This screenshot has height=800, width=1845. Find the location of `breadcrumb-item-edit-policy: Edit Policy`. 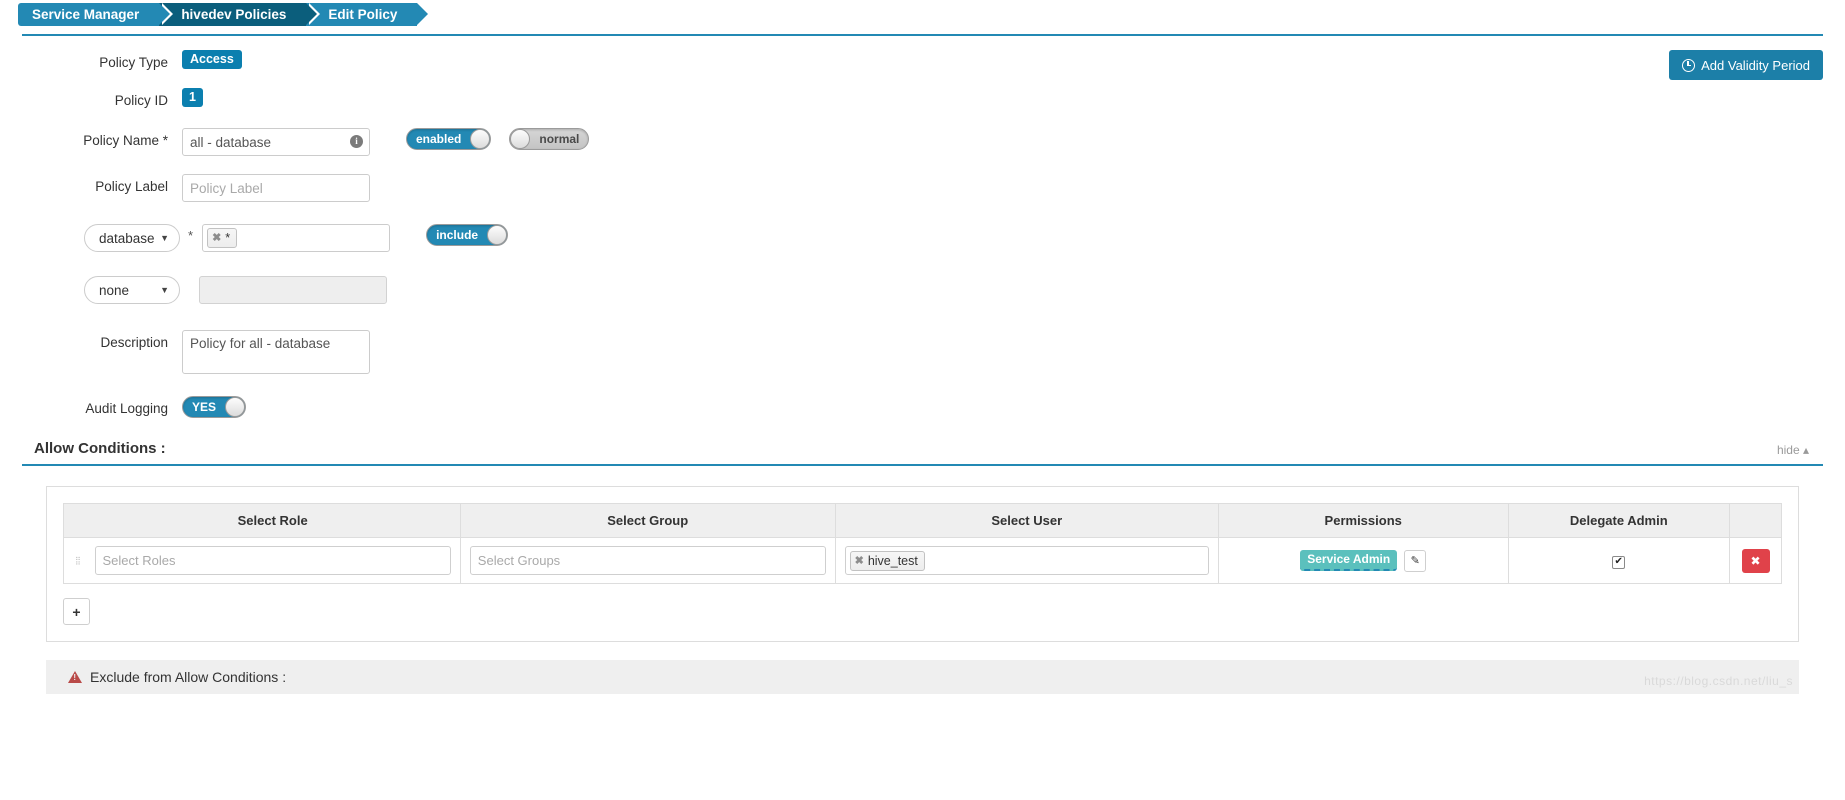

breadcrumb-item-edit-policy: Edit Policy is located at coordinates (369, 14).